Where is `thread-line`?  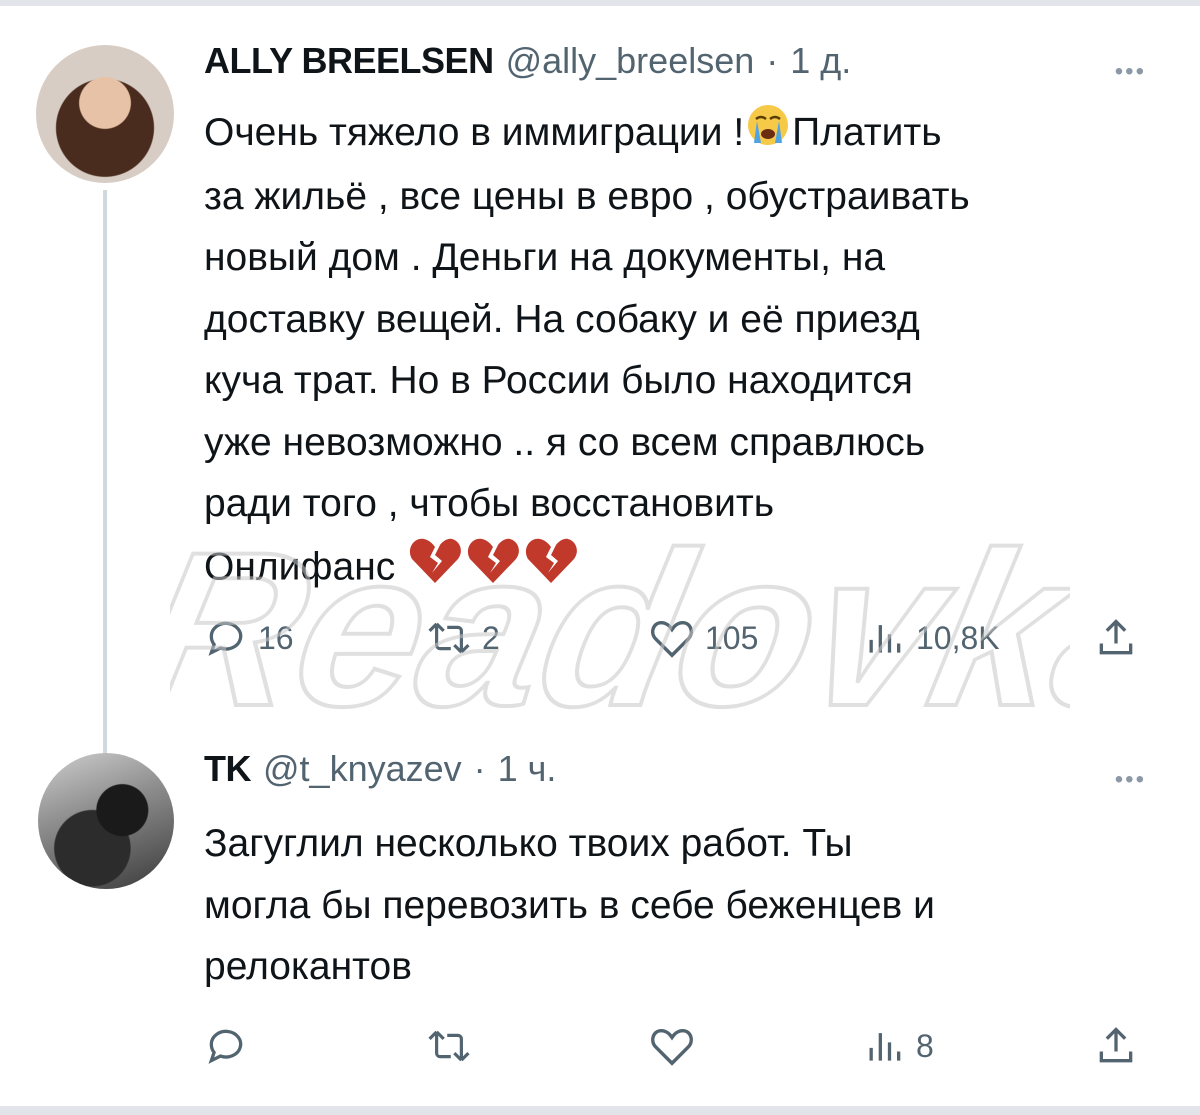 thread-line is located at coordinates (105, 475).